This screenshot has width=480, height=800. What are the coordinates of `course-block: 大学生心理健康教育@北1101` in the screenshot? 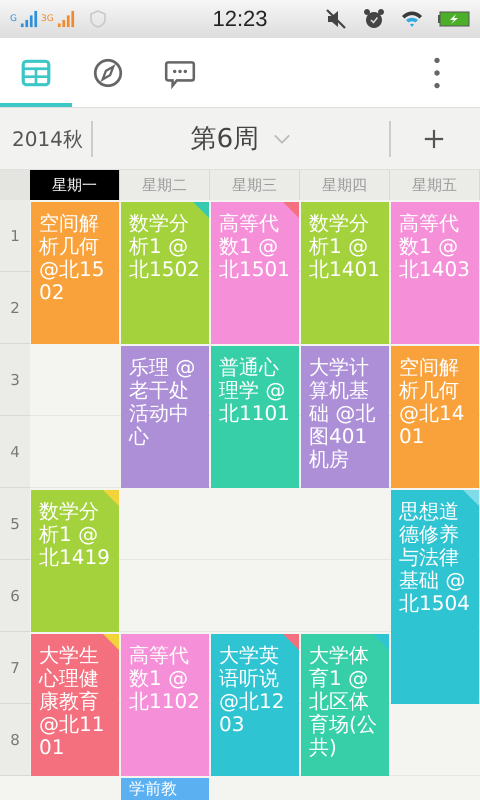 It's located at (75, 705).